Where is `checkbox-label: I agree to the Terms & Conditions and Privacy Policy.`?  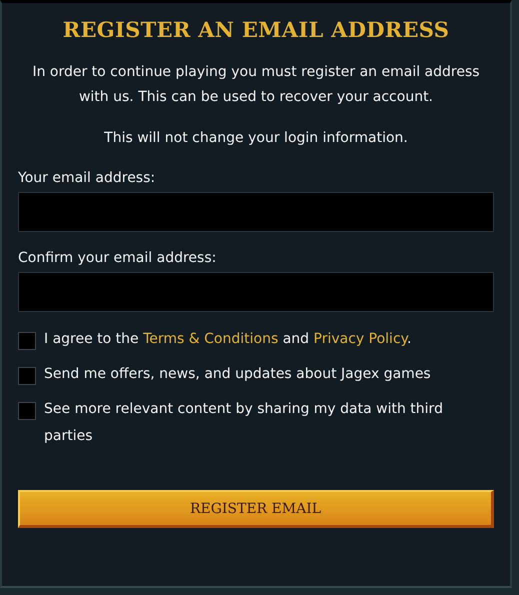
checkbox-label: I agree to the Terms & Conditions and Privacy Policy. is located at coordinates (228, 339).